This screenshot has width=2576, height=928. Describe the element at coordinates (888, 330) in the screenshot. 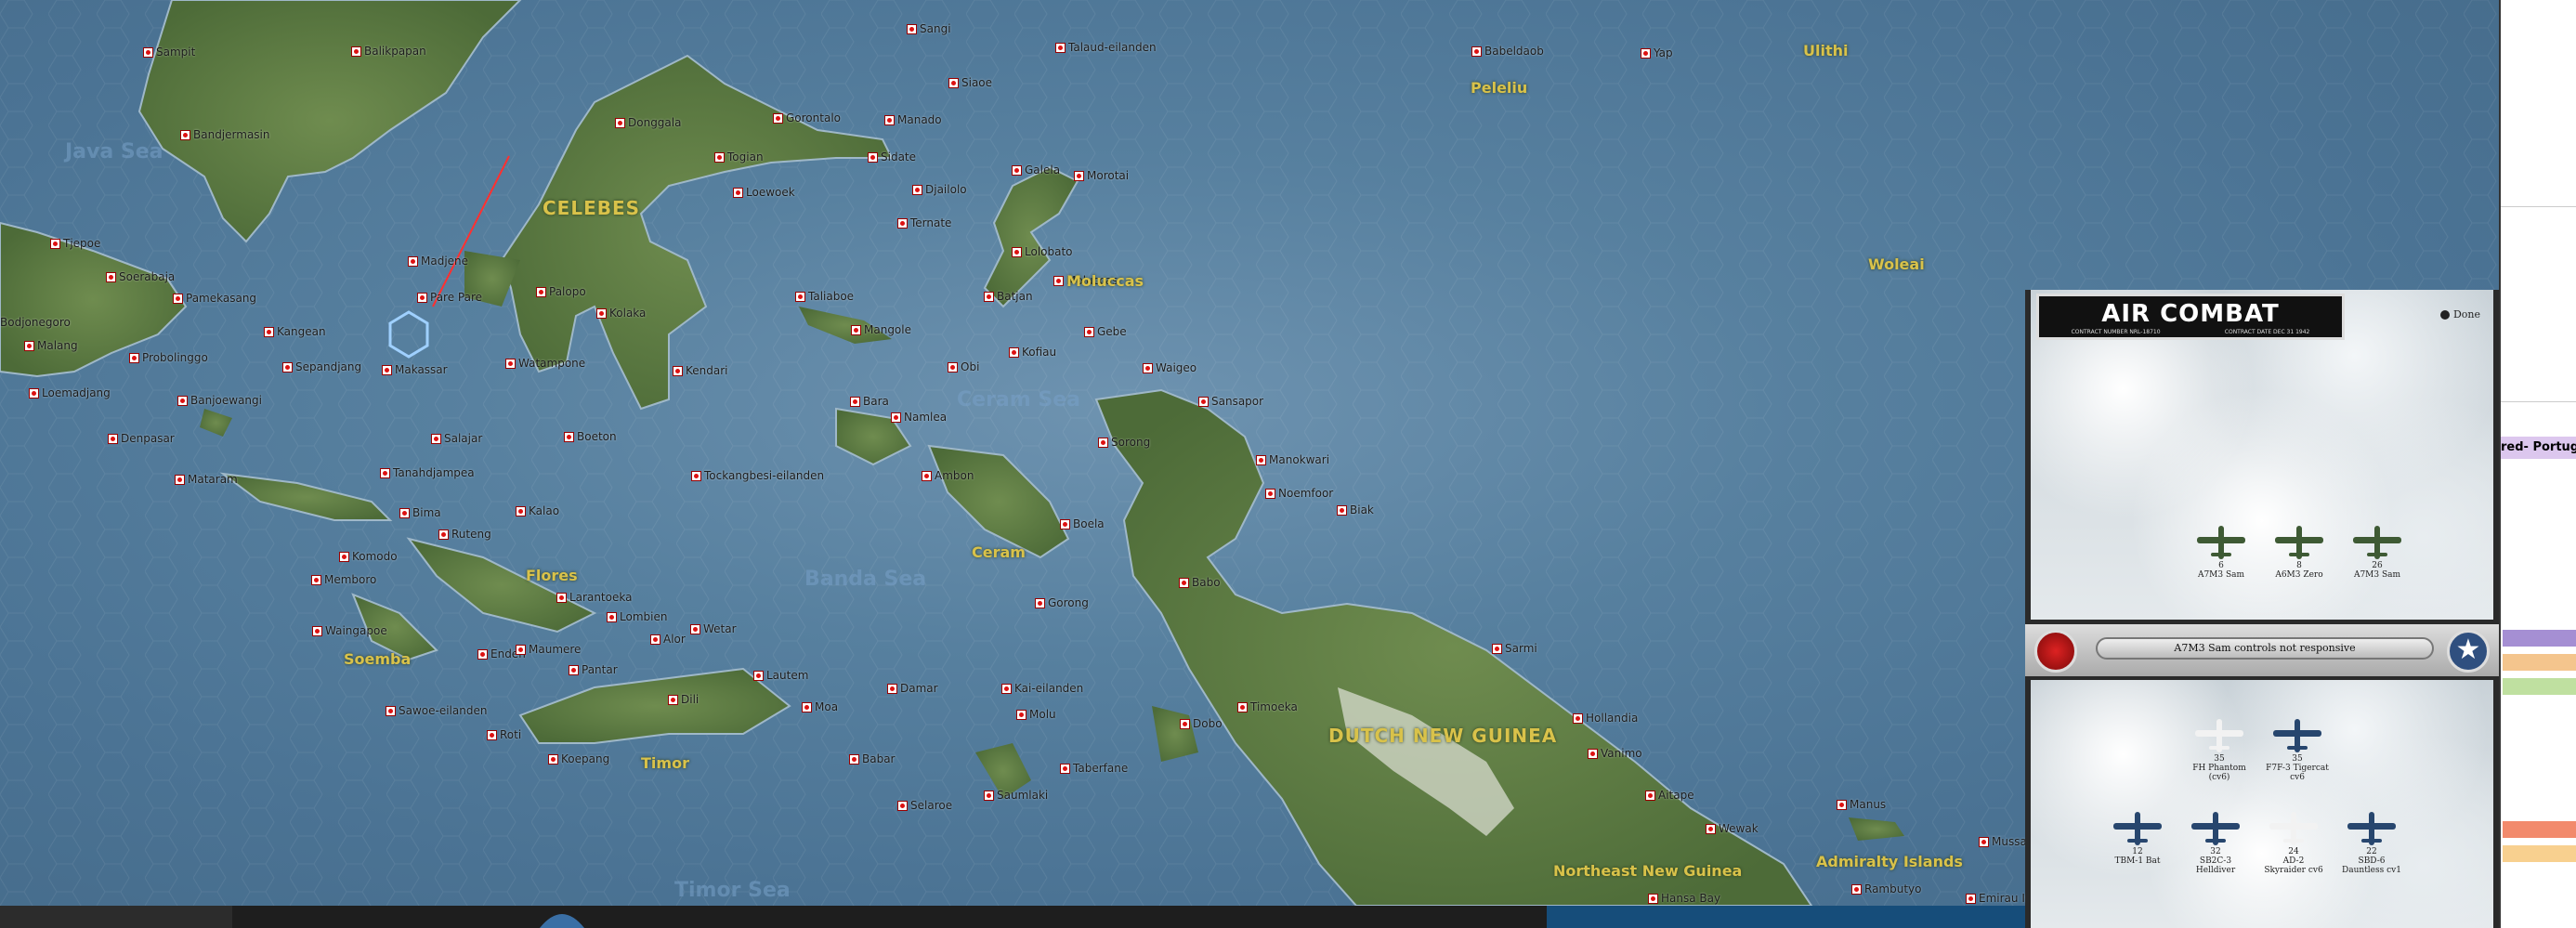

I see `place-label: Mangole` at that location.